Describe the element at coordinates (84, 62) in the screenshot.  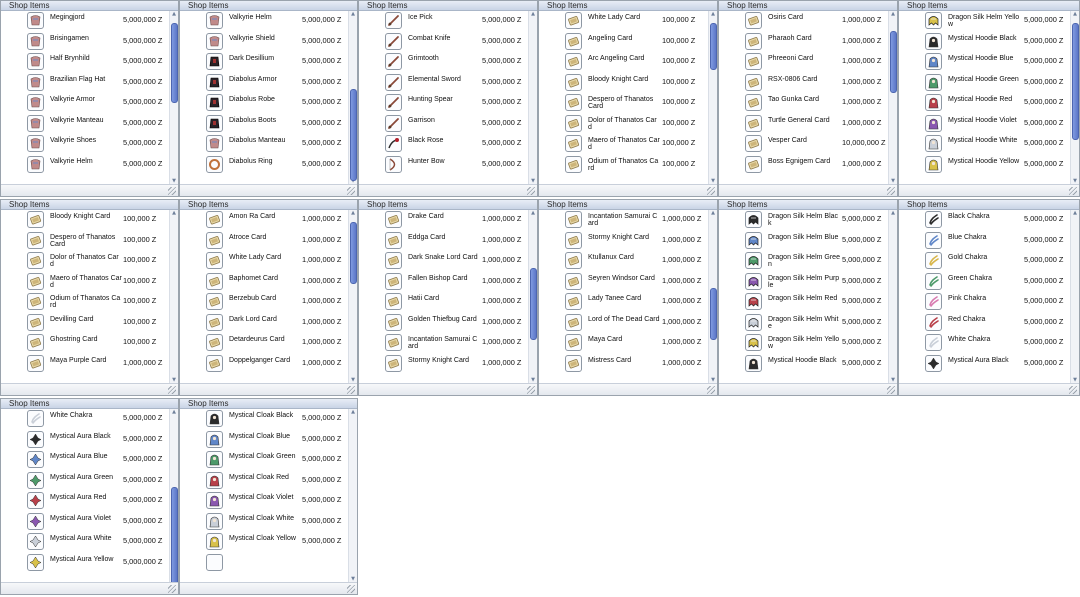
I see `shop-item-row: Half Brynhild 5,000,000 Z` at that location.